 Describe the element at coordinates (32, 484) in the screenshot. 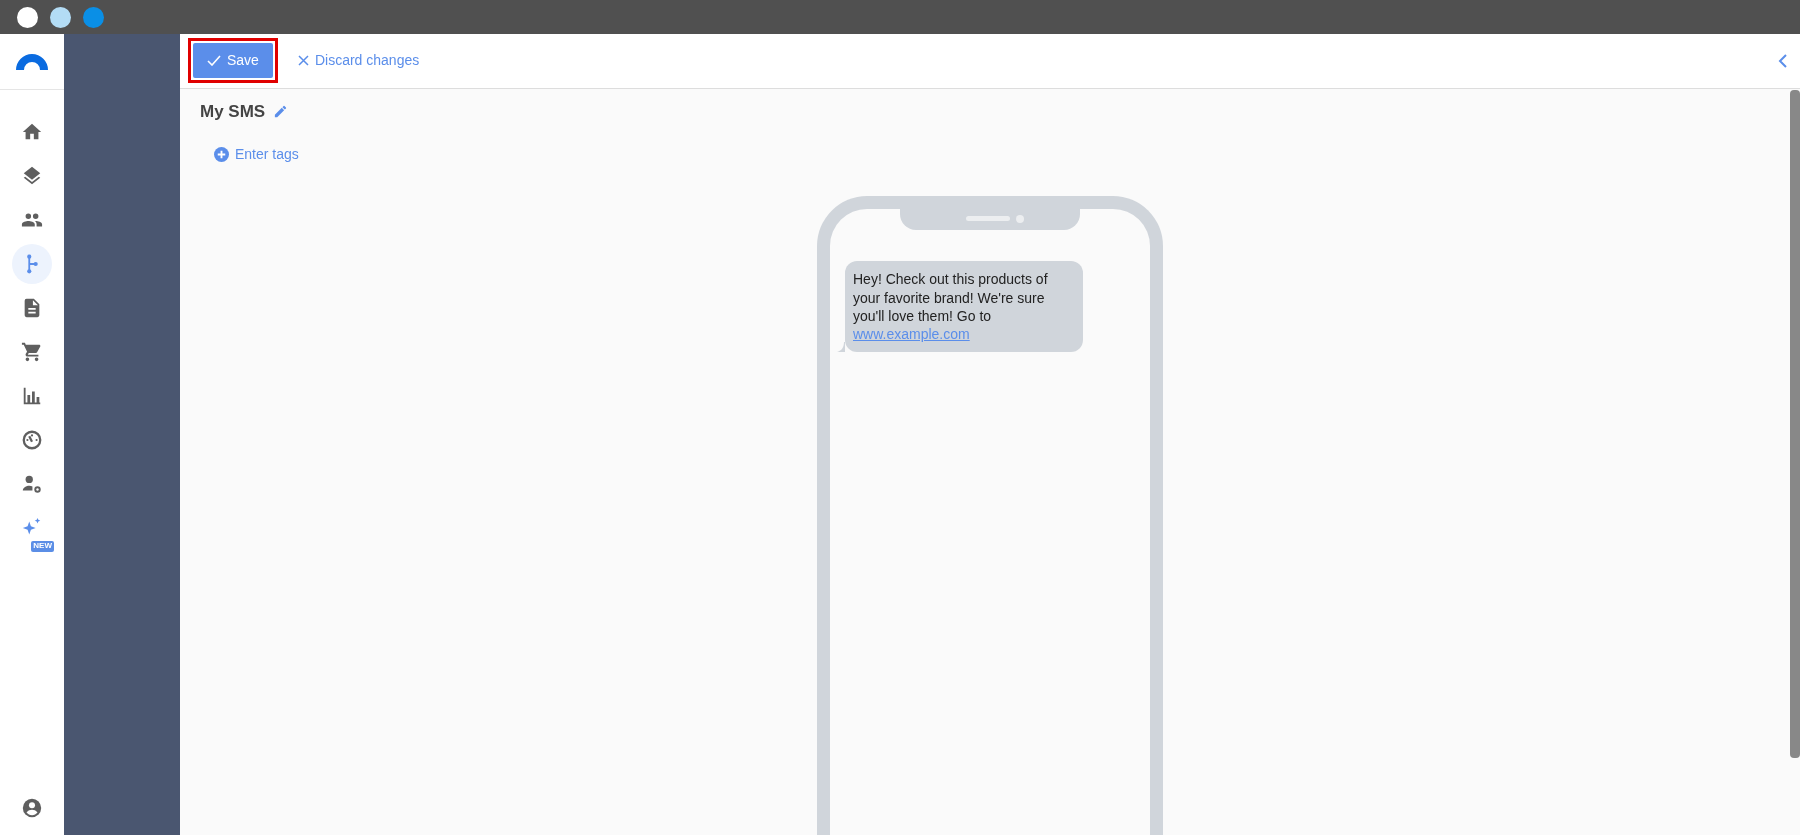

I see `user-settings-icon` at that location.